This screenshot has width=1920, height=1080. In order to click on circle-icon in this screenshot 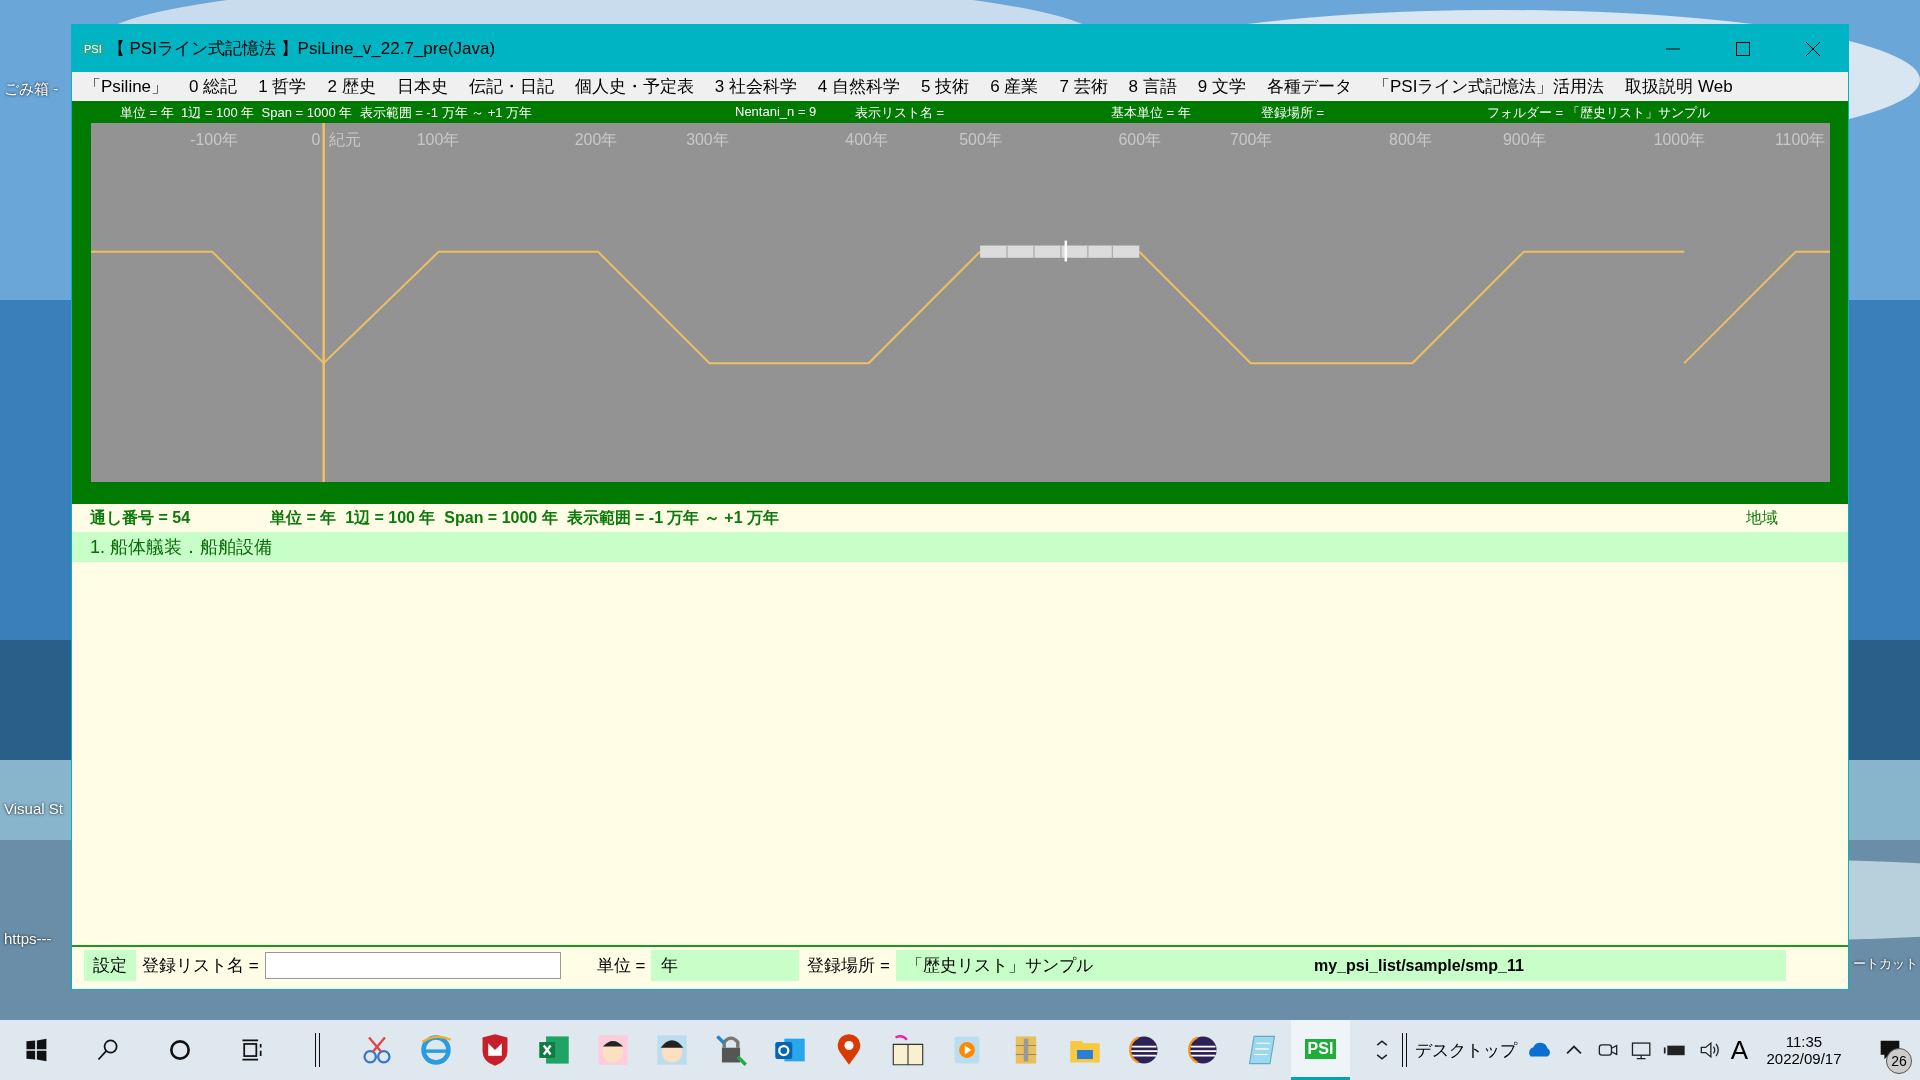, I will do `click(180, 1050)`.